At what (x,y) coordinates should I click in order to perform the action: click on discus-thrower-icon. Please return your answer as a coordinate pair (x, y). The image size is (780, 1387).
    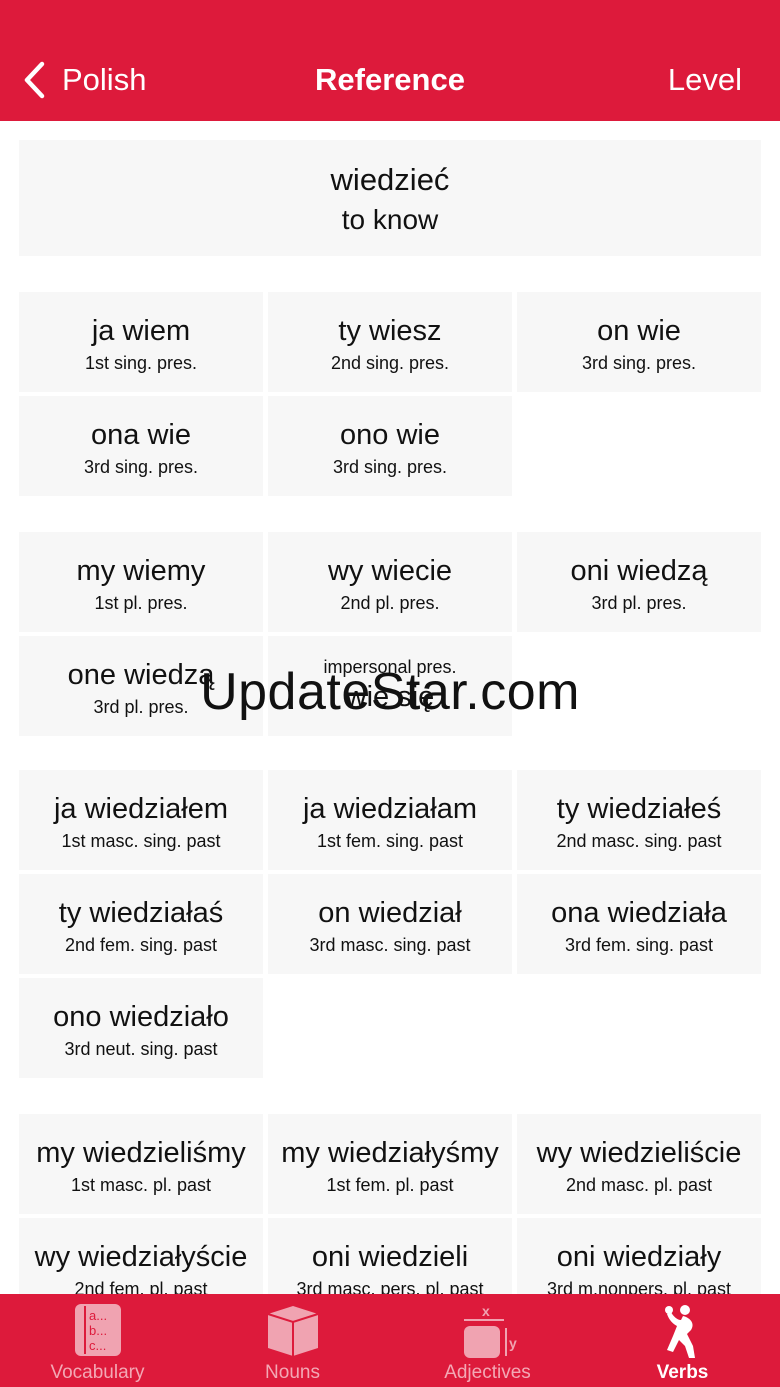
    Looking at the image, I should click on (679, 1331).